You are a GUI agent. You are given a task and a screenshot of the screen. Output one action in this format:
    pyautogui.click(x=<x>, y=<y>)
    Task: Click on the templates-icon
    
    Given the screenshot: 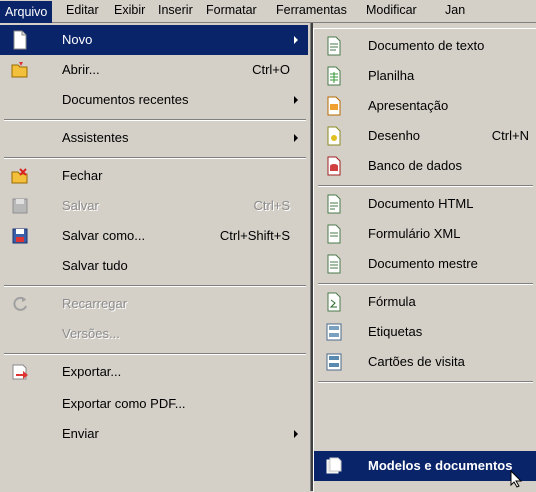 What is the action you would take?
    pyautogui.click(x=334, y=465)
    